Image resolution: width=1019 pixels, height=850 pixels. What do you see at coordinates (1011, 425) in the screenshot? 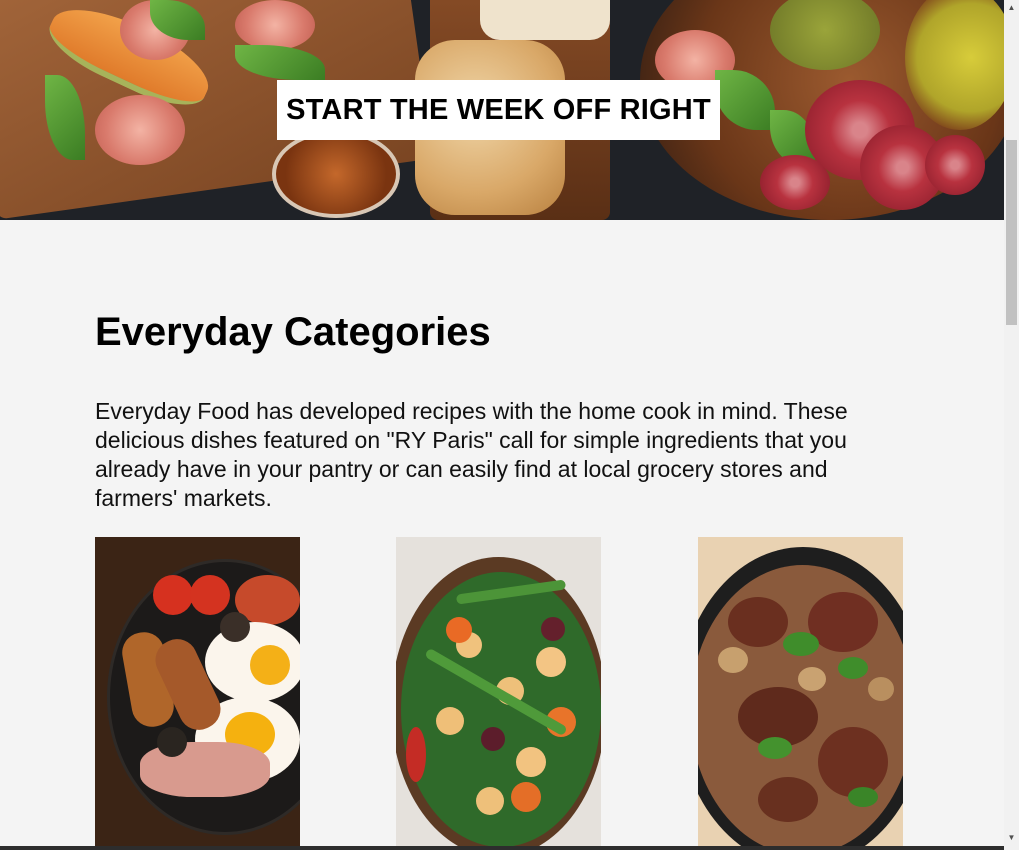
I see `vertical-scrollbar: ▲ ▼` at bounding box center [1011, 425].